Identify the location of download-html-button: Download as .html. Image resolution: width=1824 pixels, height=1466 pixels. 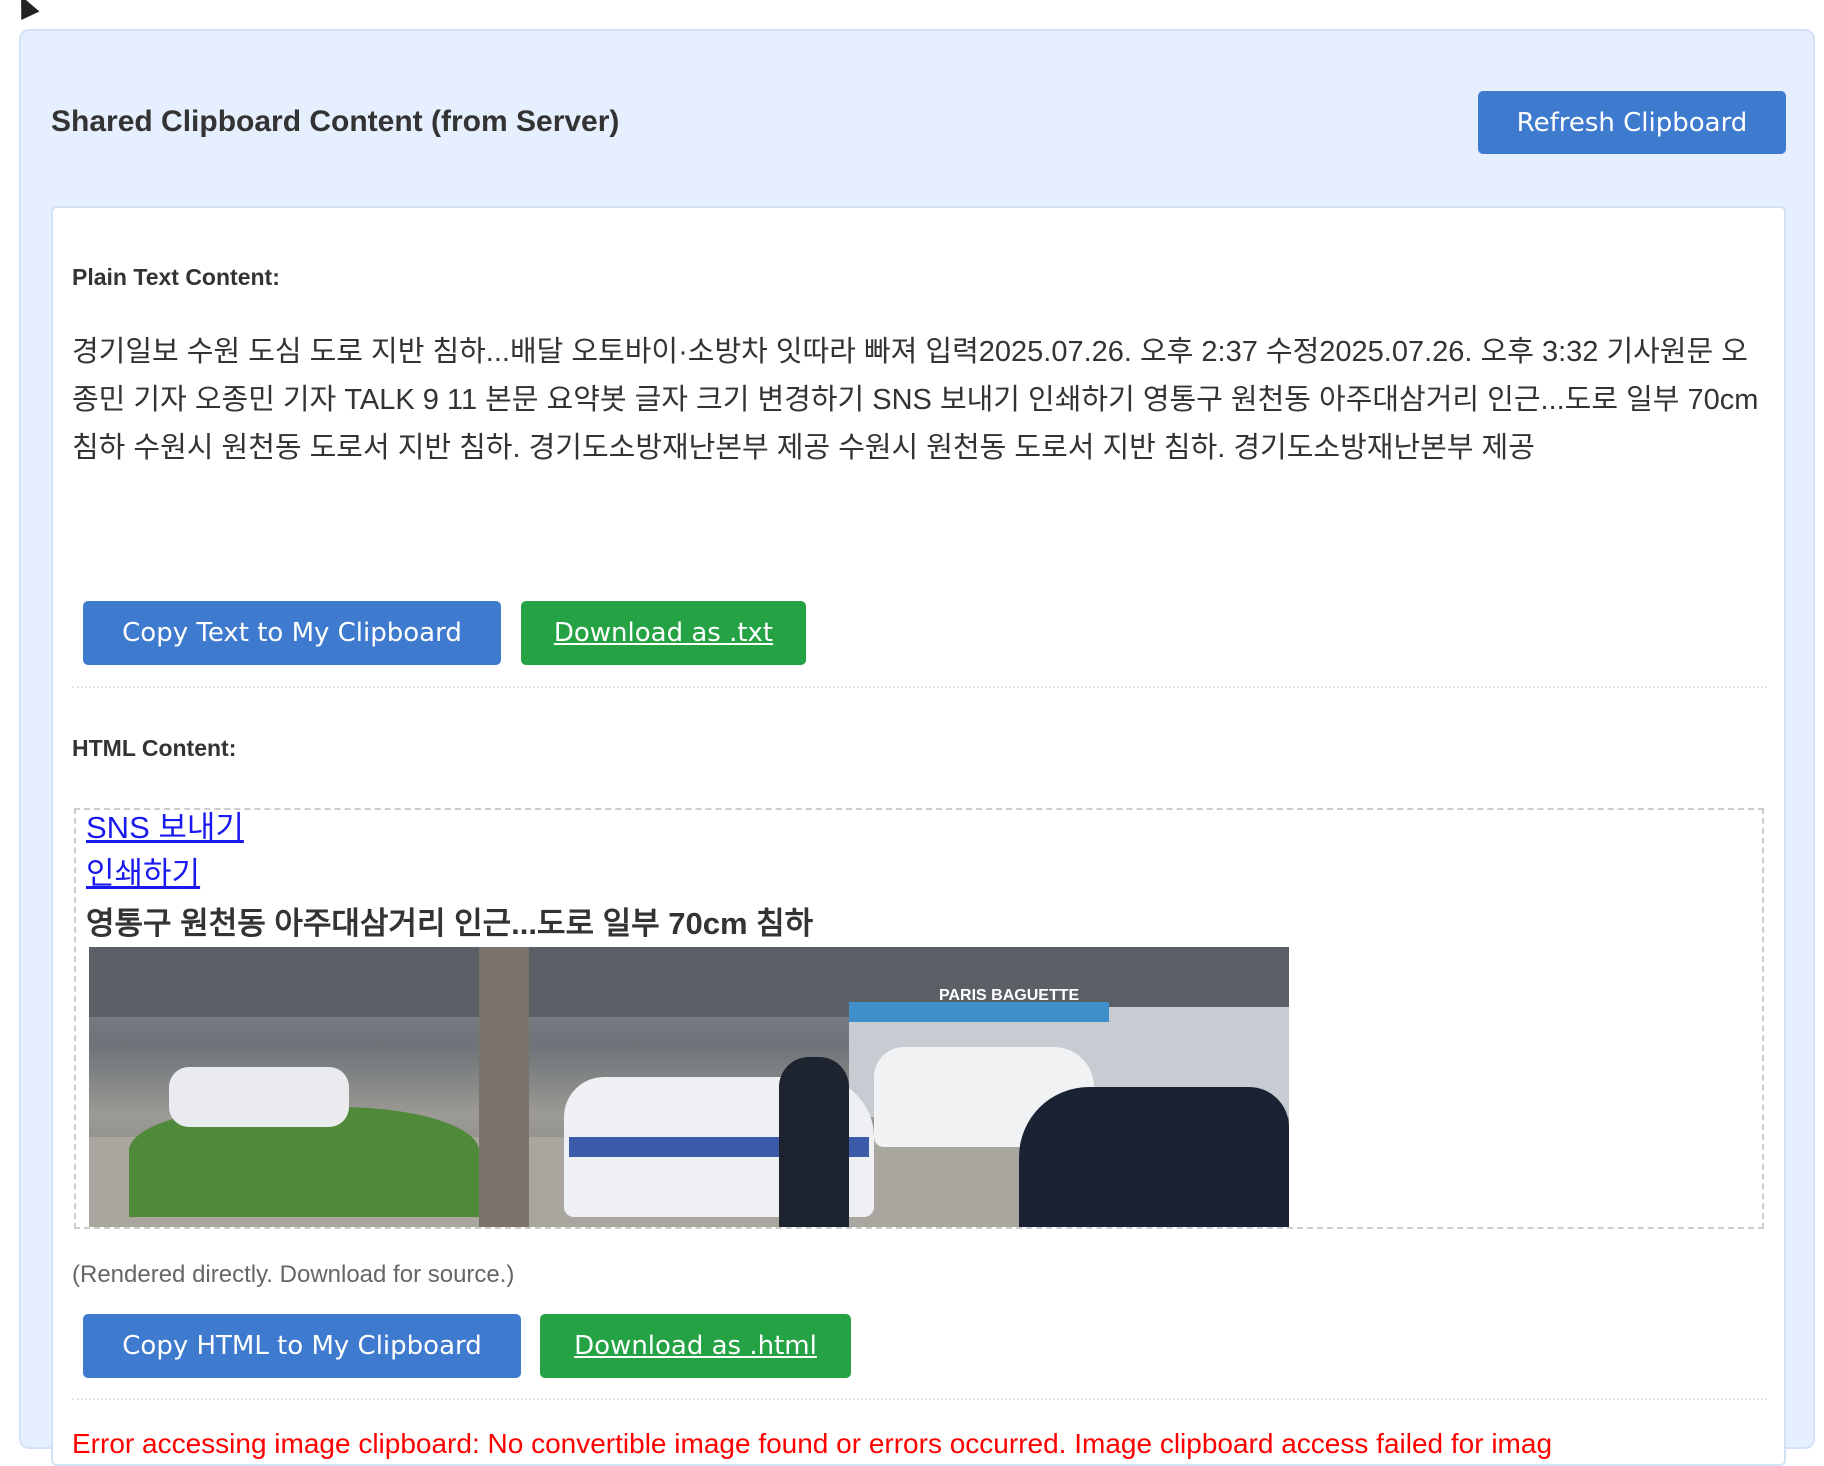
(695, 1346).